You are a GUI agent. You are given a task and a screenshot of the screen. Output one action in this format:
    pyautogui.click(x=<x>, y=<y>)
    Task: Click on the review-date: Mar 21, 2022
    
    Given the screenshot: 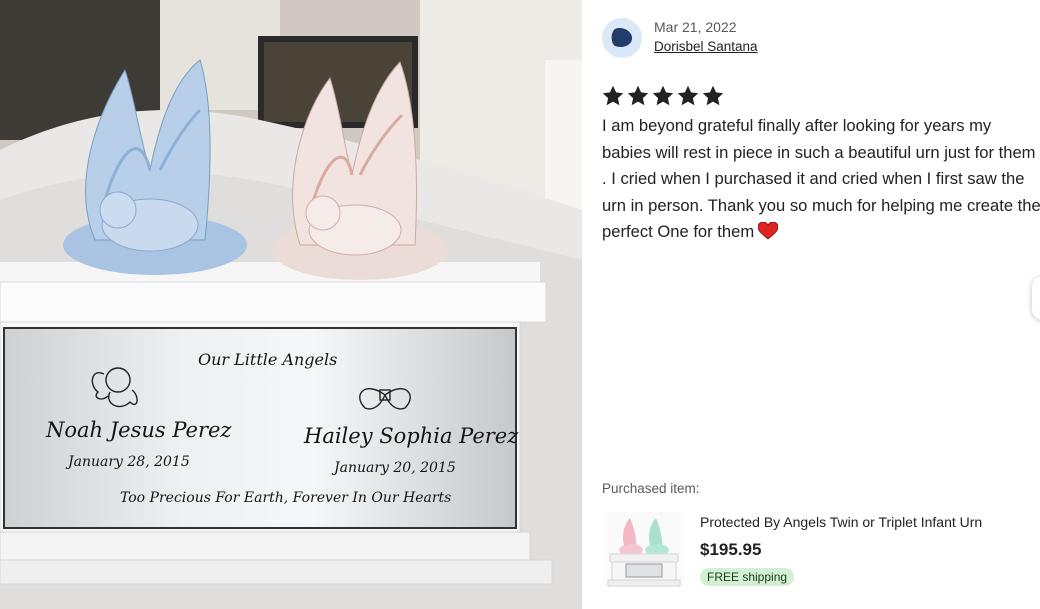 What is the action you would take?
    pyautogui.click(x=695, y=27)
    